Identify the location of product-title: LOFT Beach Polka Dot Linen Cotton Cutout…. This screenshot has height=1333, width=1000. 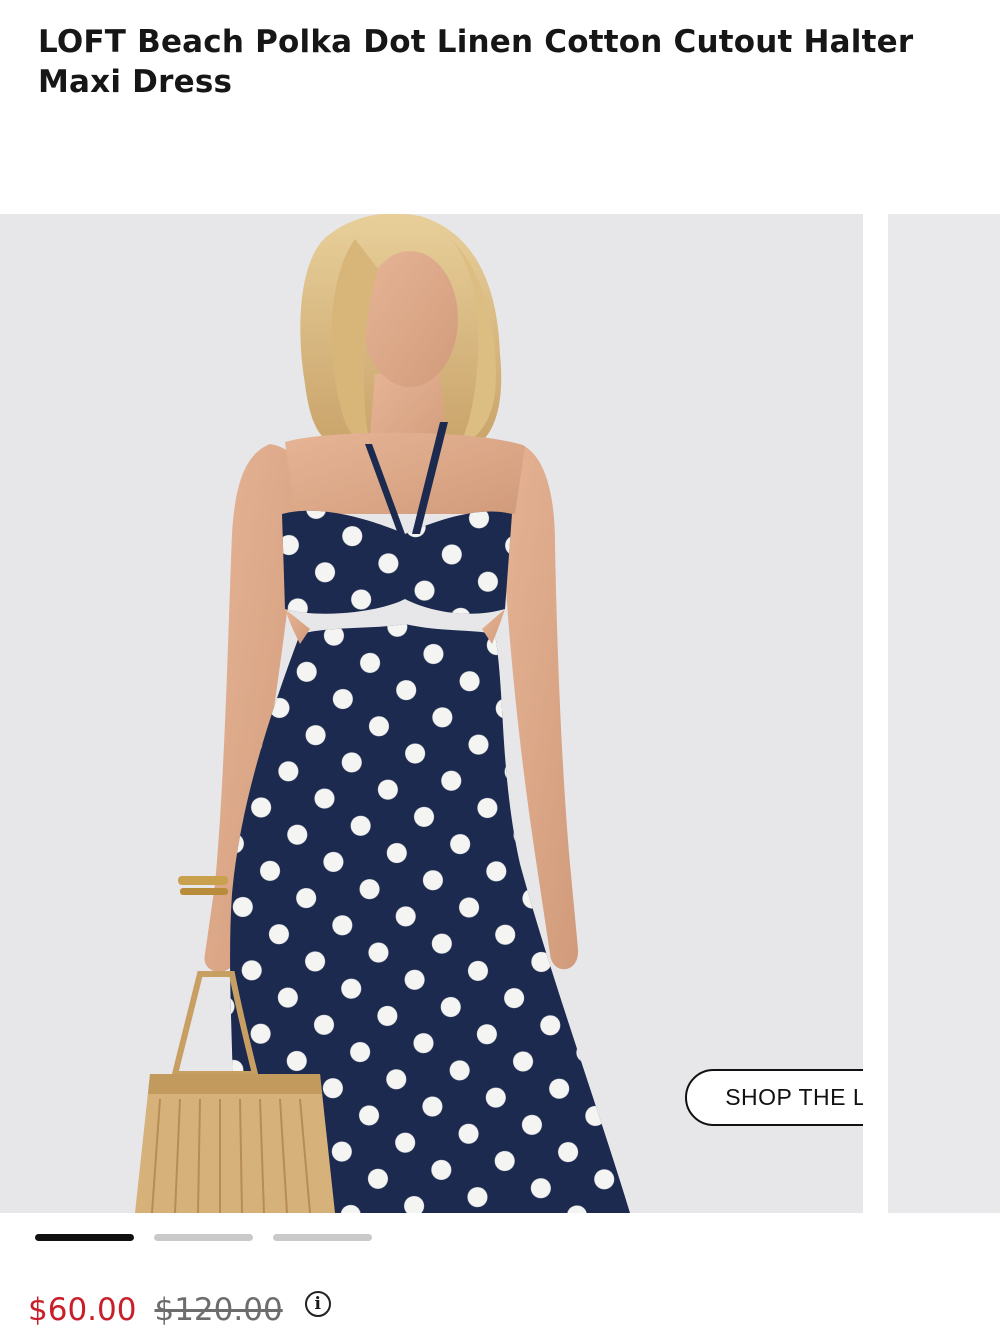
(476, 62).